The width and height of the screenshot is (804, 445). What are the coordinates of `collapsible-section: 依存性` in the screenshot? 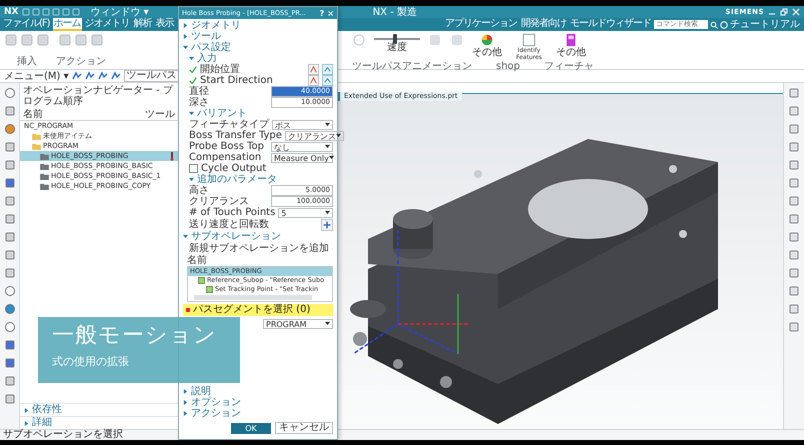 It's located at (99, 409).